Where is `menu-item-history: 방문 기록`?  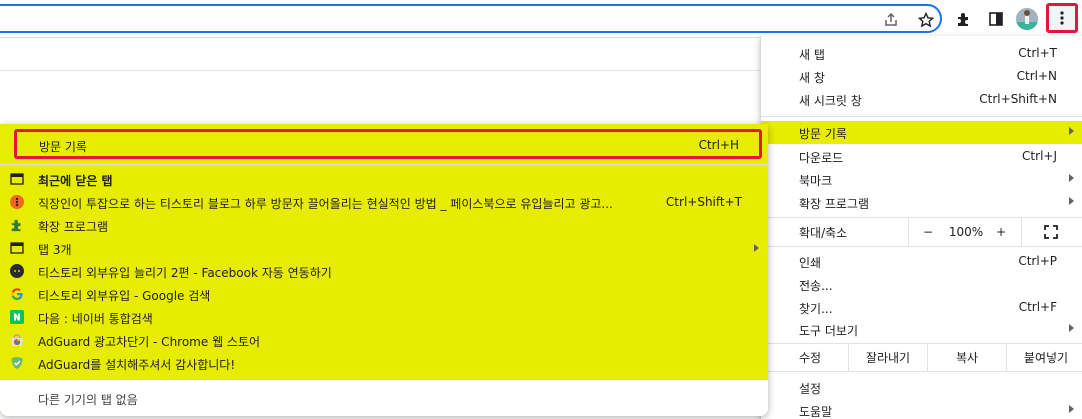
menu-item-history: 방문 기록 is located at coordinates (921, 132).